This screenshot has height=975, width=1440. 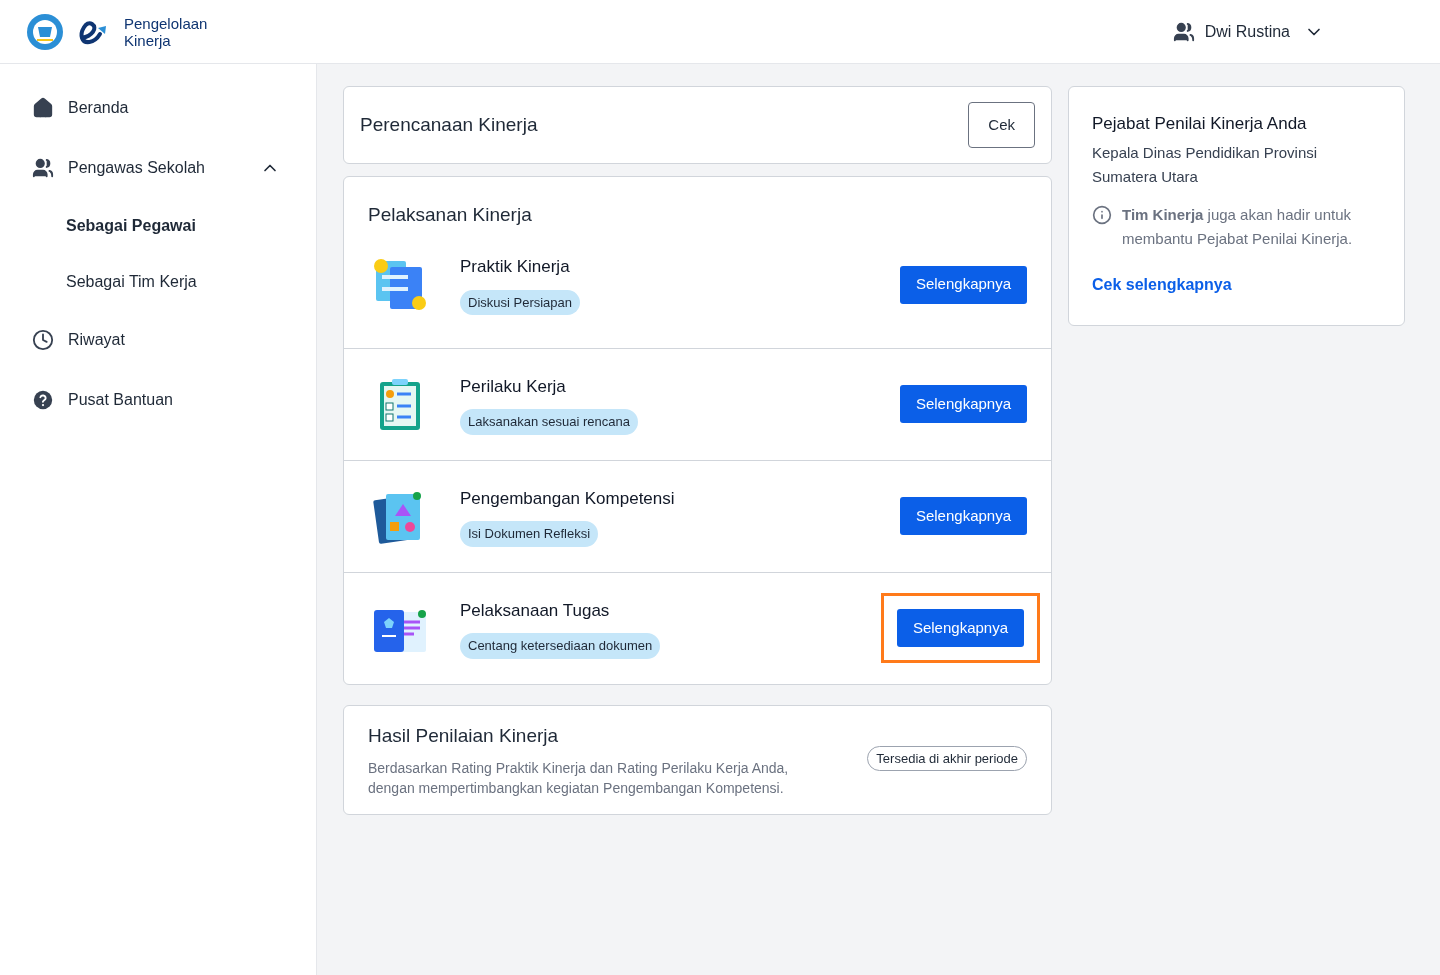 I want to click on card-description: Berdasarkan Rating Praktik Kinerja dan Rating Perilaku Kerja Anda, dengan mempertimbangkan kegiatan Pengembangan Kompetensi., so click(x=579, y=778).